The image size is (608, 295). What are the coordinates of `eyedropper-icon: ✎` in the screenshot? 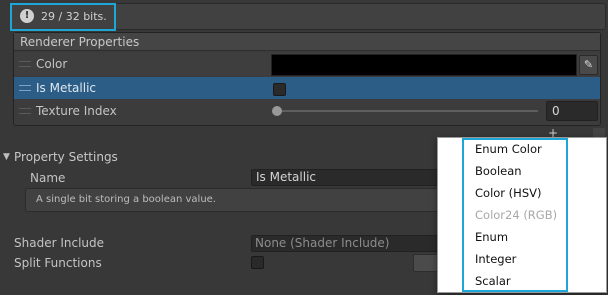 It's located at (588, 65).